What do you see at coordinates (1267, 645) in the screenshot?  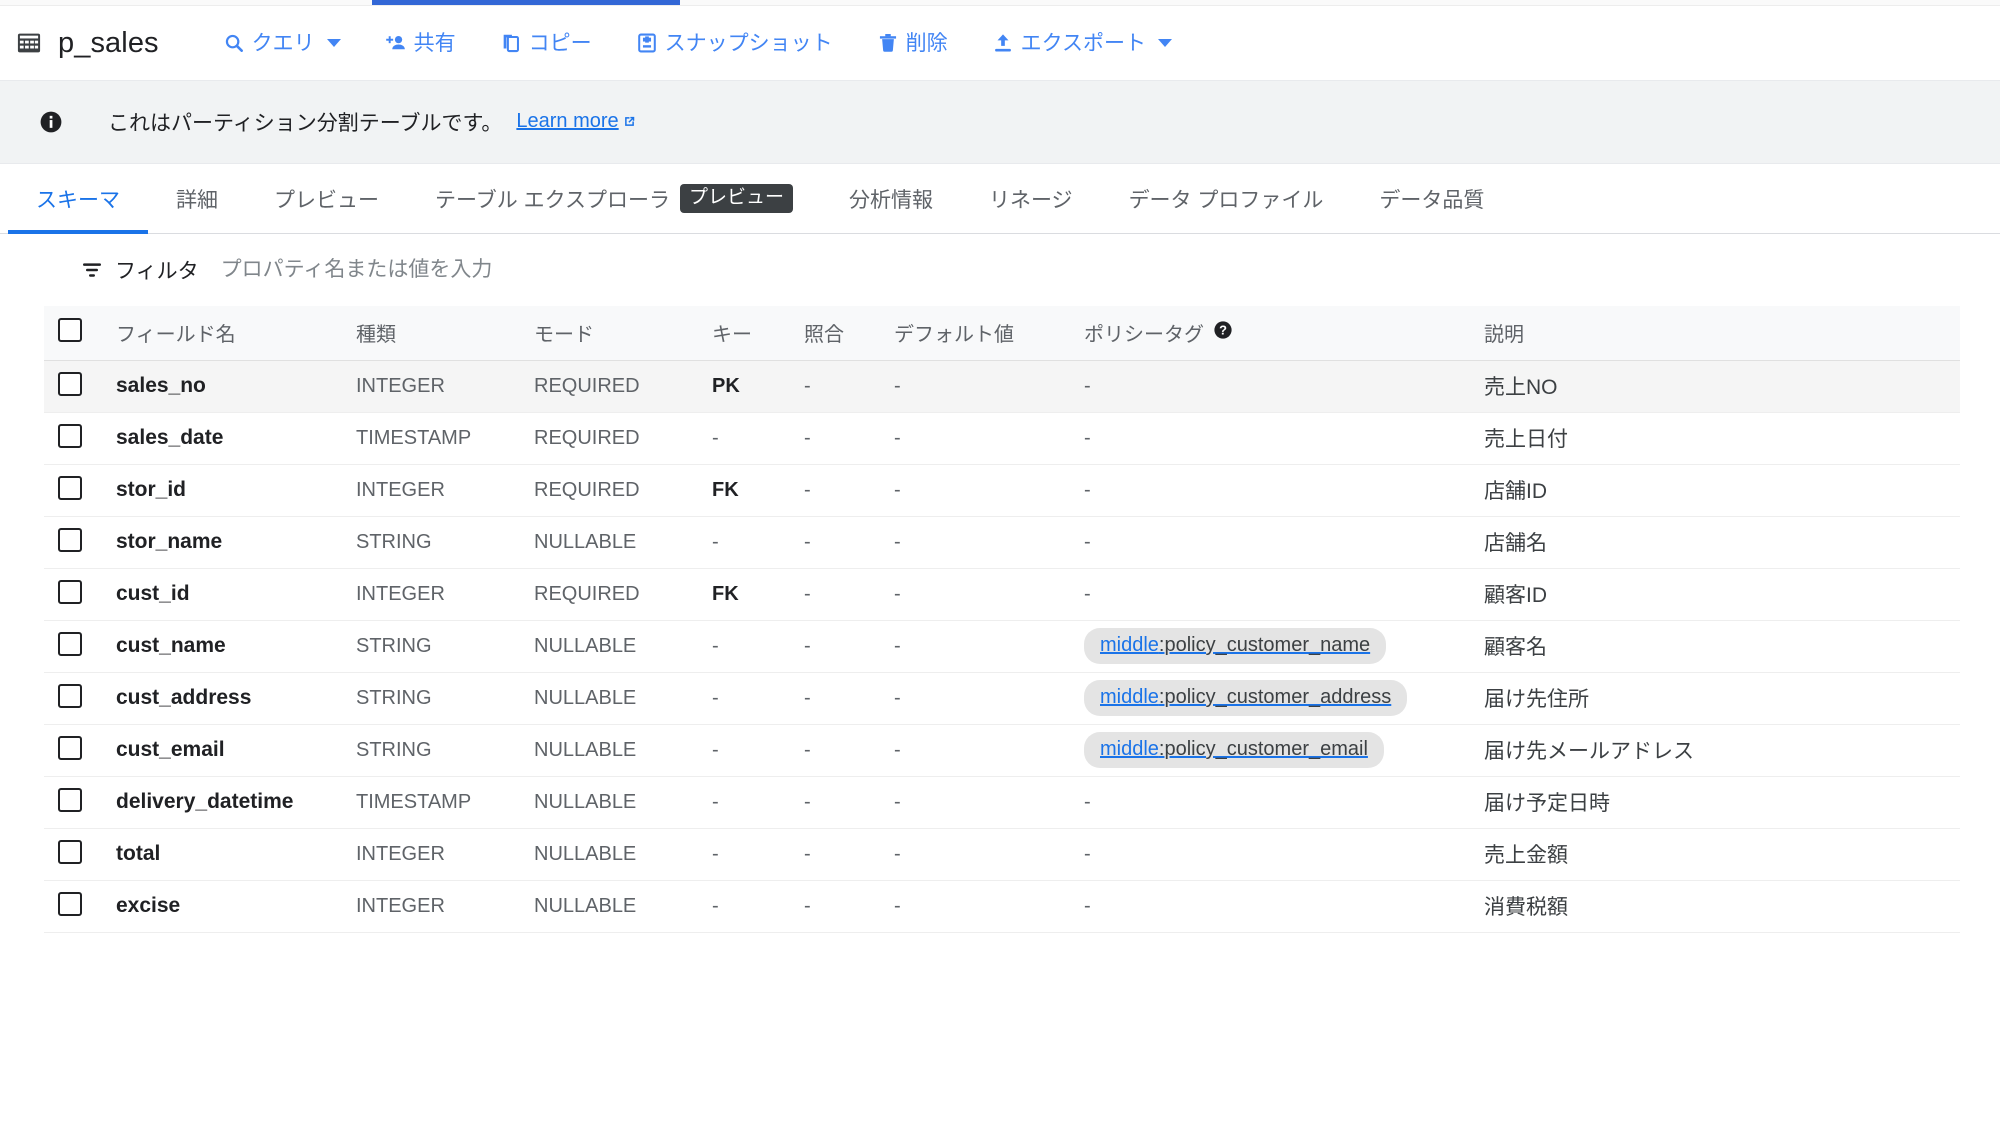 I see `policy-tag-name: policy_customer_name` at bounding box center [1267, 645].